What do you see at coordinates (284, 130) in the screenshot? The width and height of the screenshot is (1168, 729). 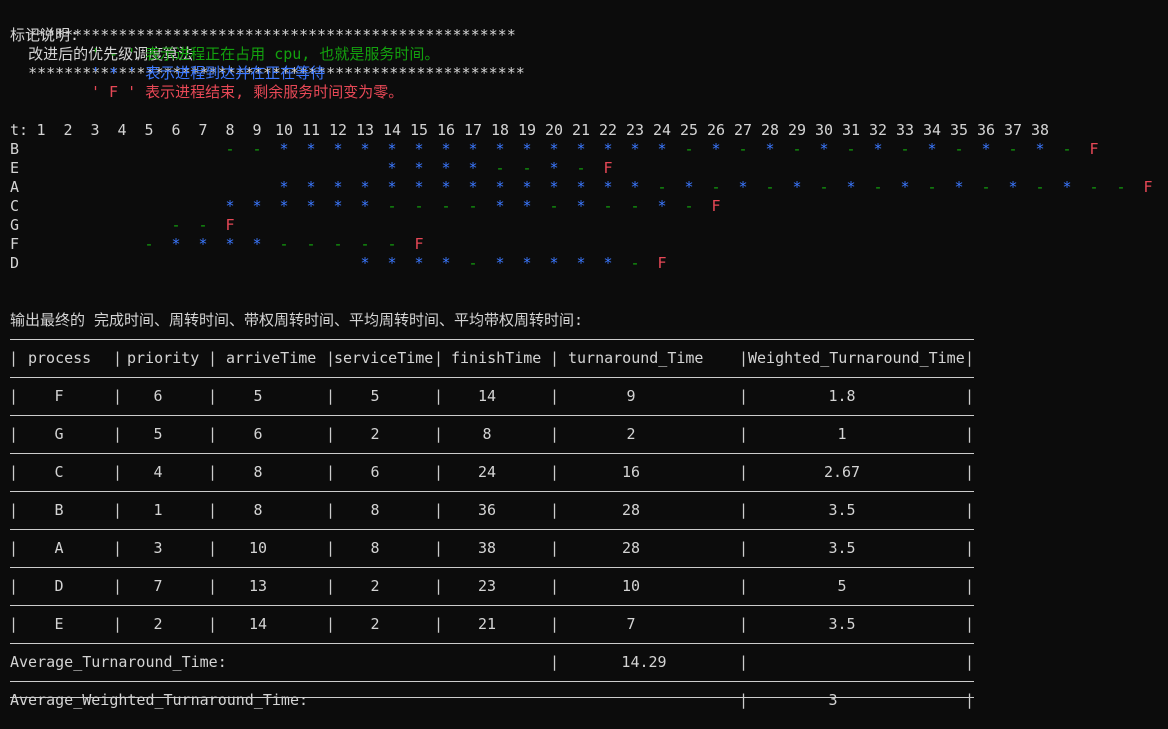 I see `time-tick: 10` at bounding box center [284, 130].